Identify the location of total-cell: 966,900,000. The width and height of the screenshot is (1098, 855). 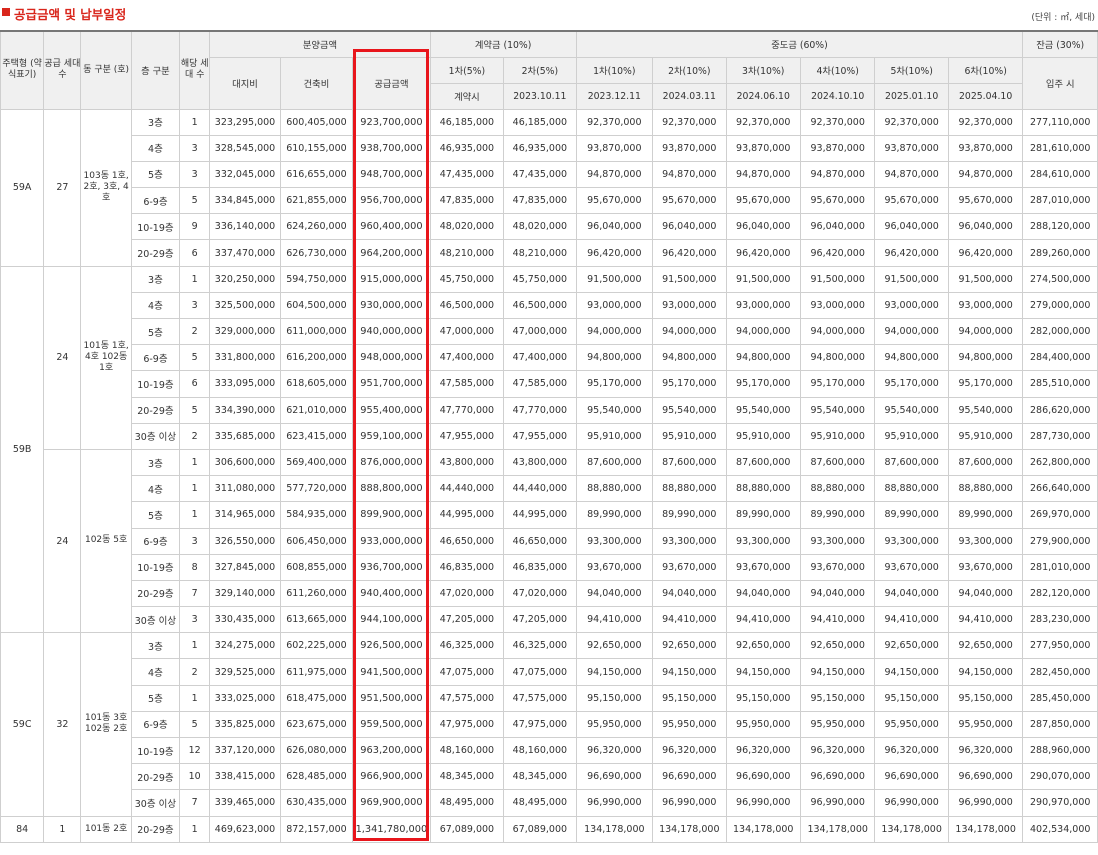
(391, 777).